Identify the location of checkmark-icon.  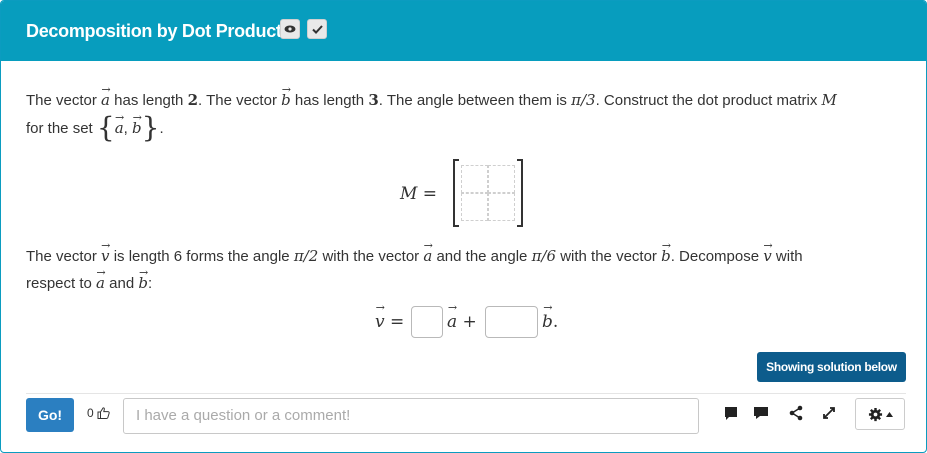
(317, 29).